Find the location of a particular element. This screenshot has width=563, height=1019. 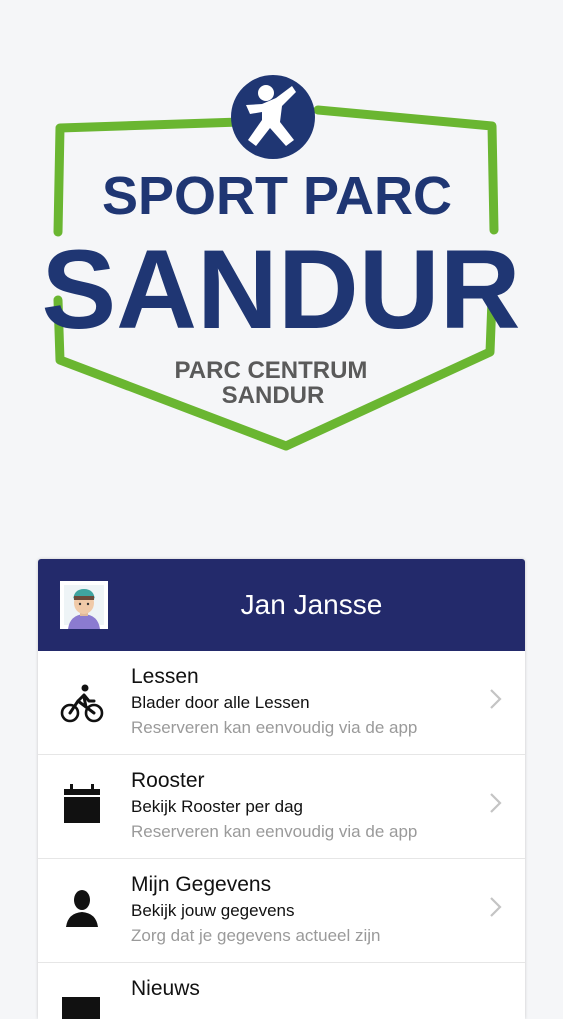

menu-title: Nieuws is located at coordinates (165, 988).